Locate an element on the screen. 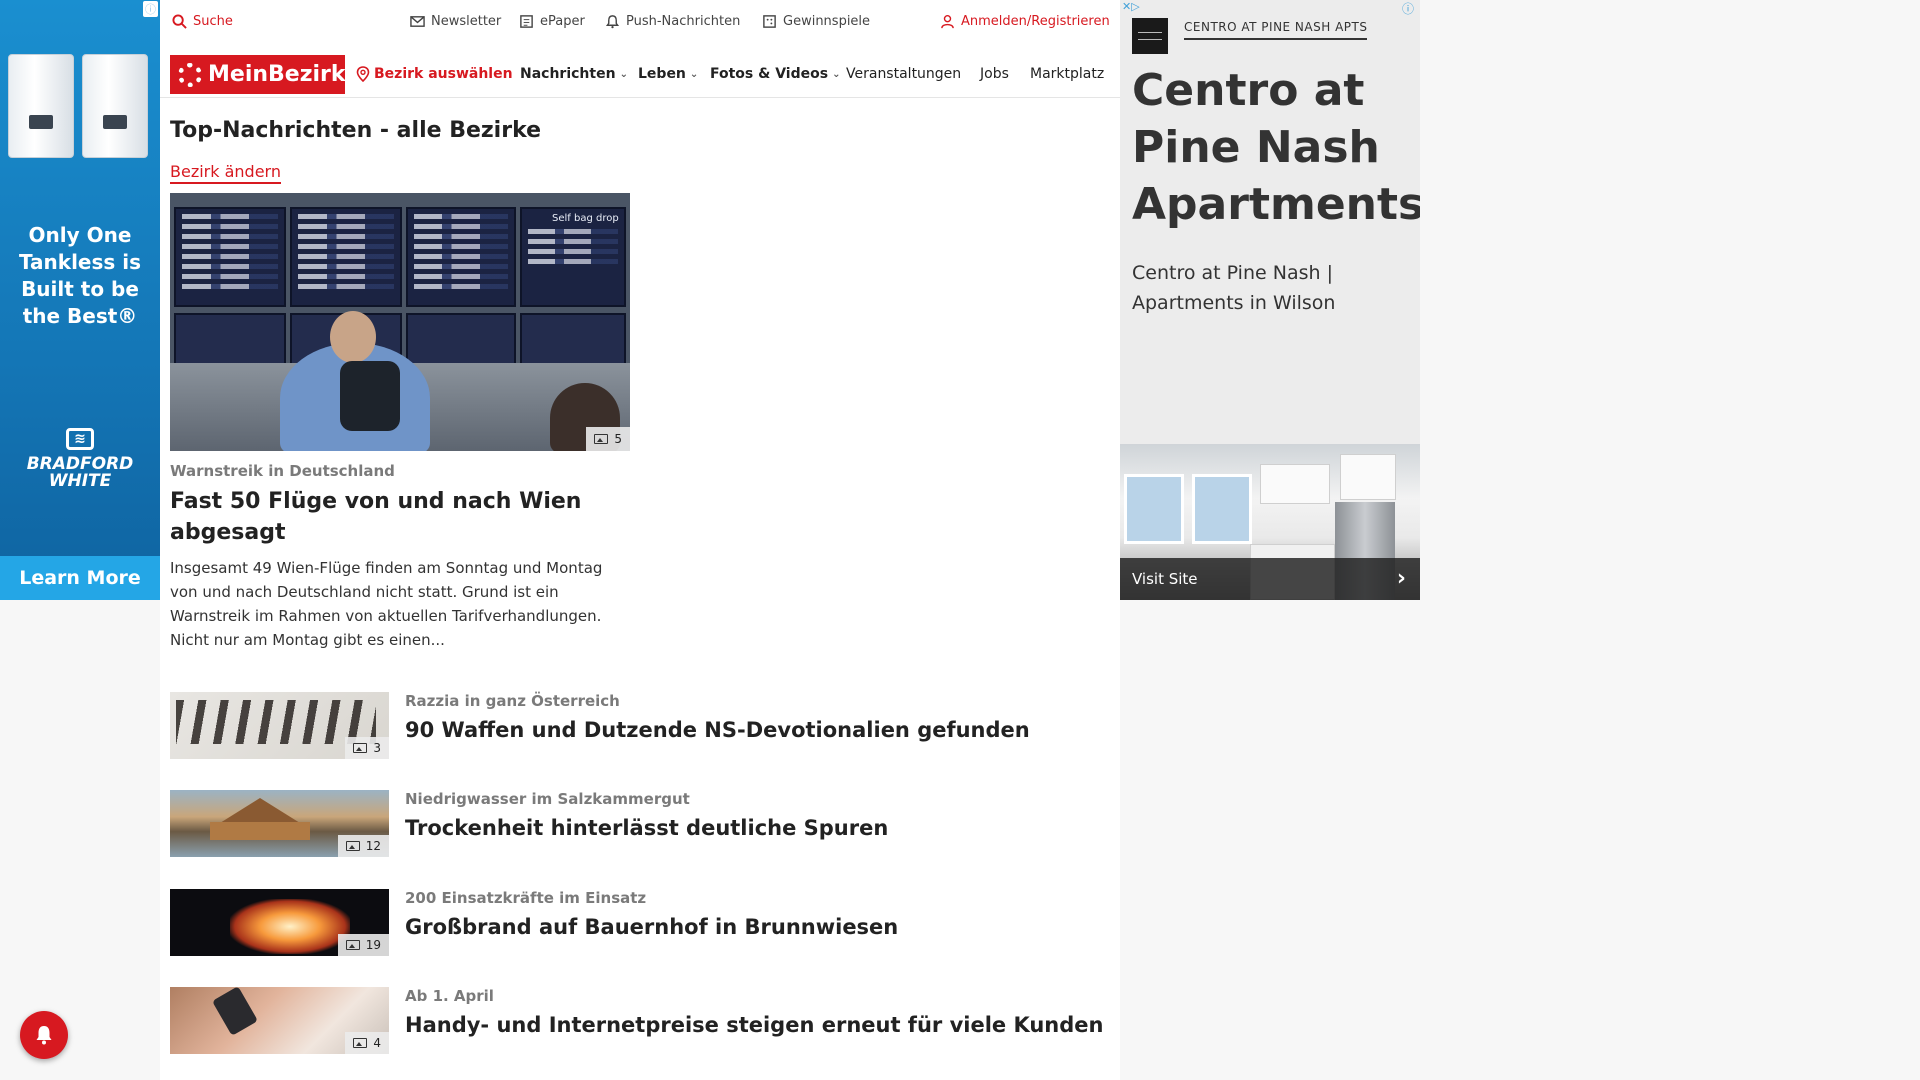 Image resolution: width=1920 pixels, height=1080 pixels. water-heater-image is located at coordinates (80, 108).